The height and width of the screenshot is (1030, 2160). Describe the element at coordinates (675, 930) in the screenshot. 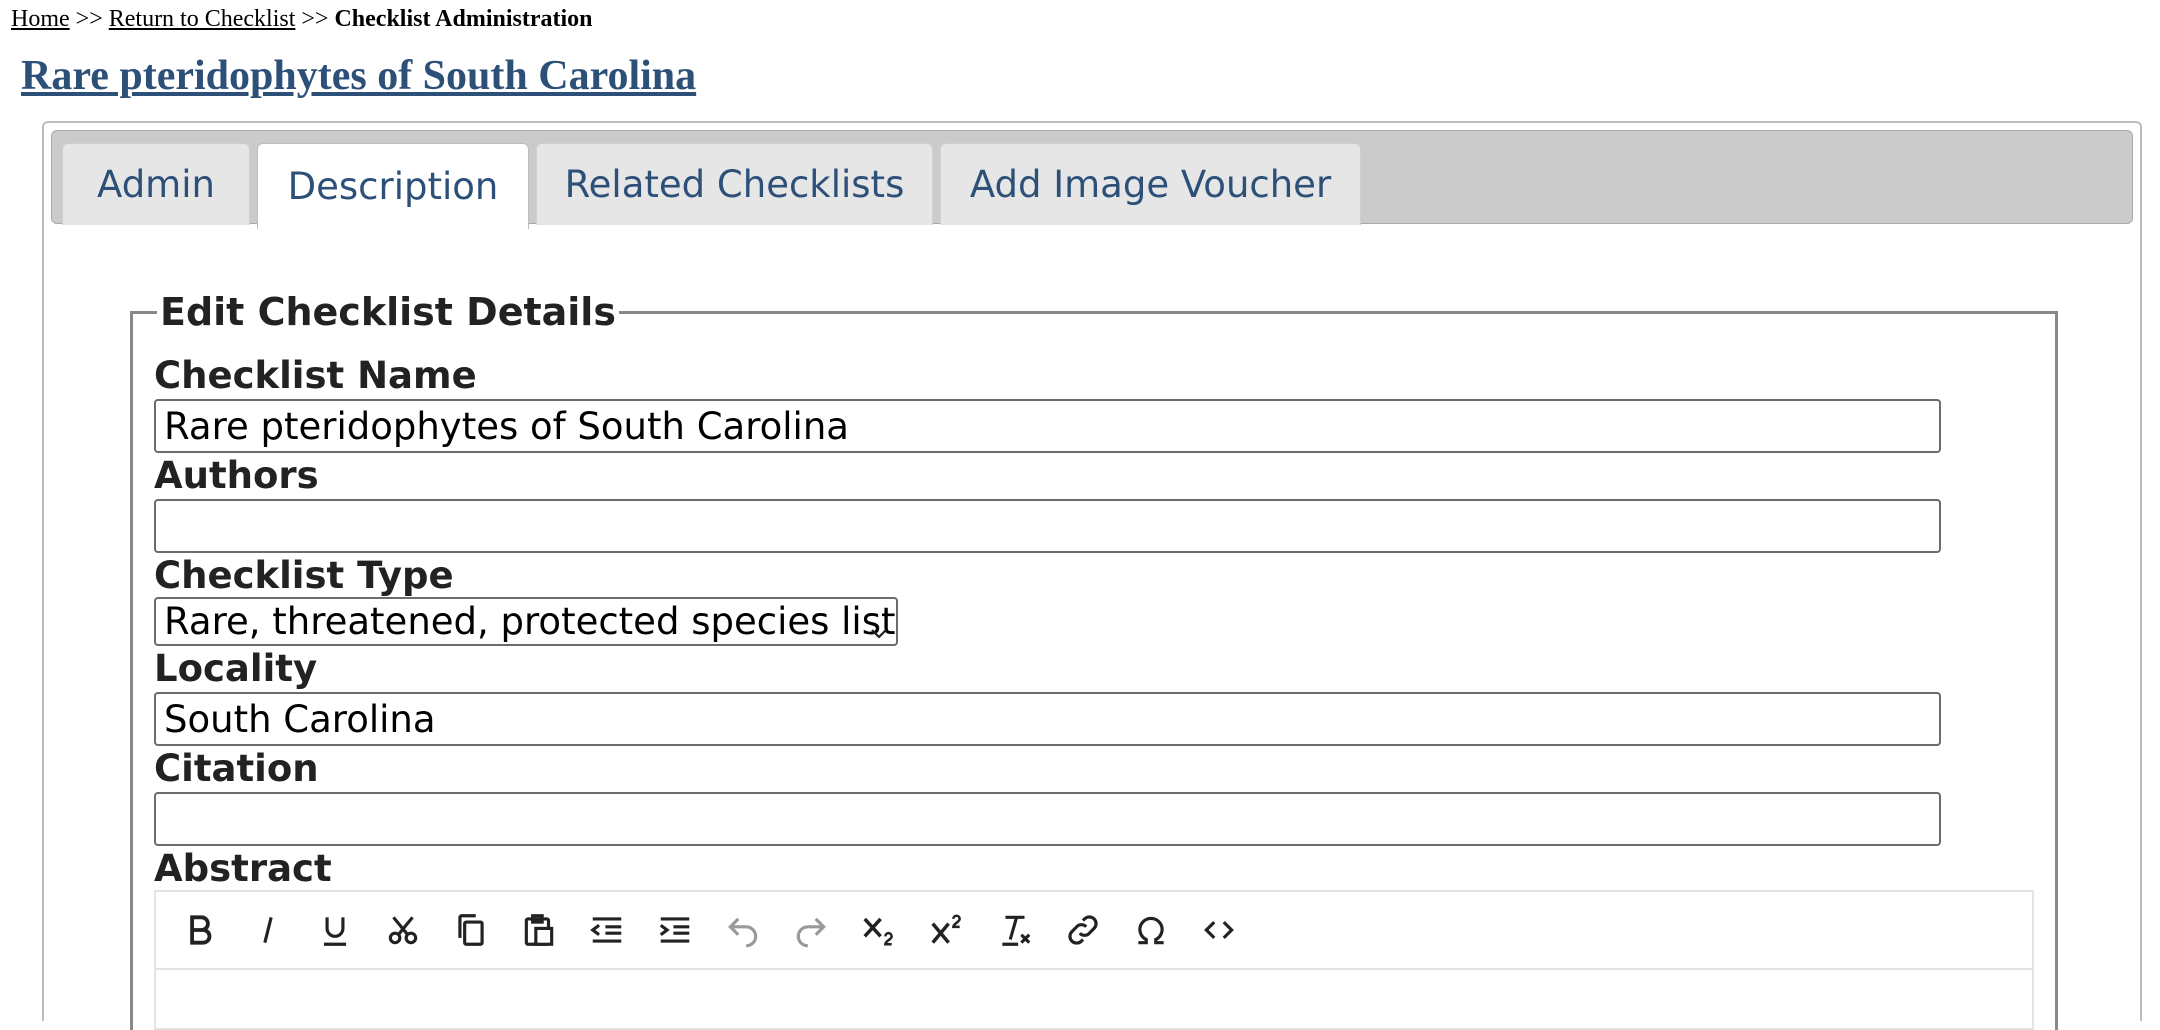

I see `indent-icon` at that location.